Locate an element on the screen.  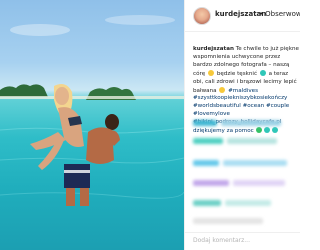
green-heart-icon is located at coordinates (259, 130).